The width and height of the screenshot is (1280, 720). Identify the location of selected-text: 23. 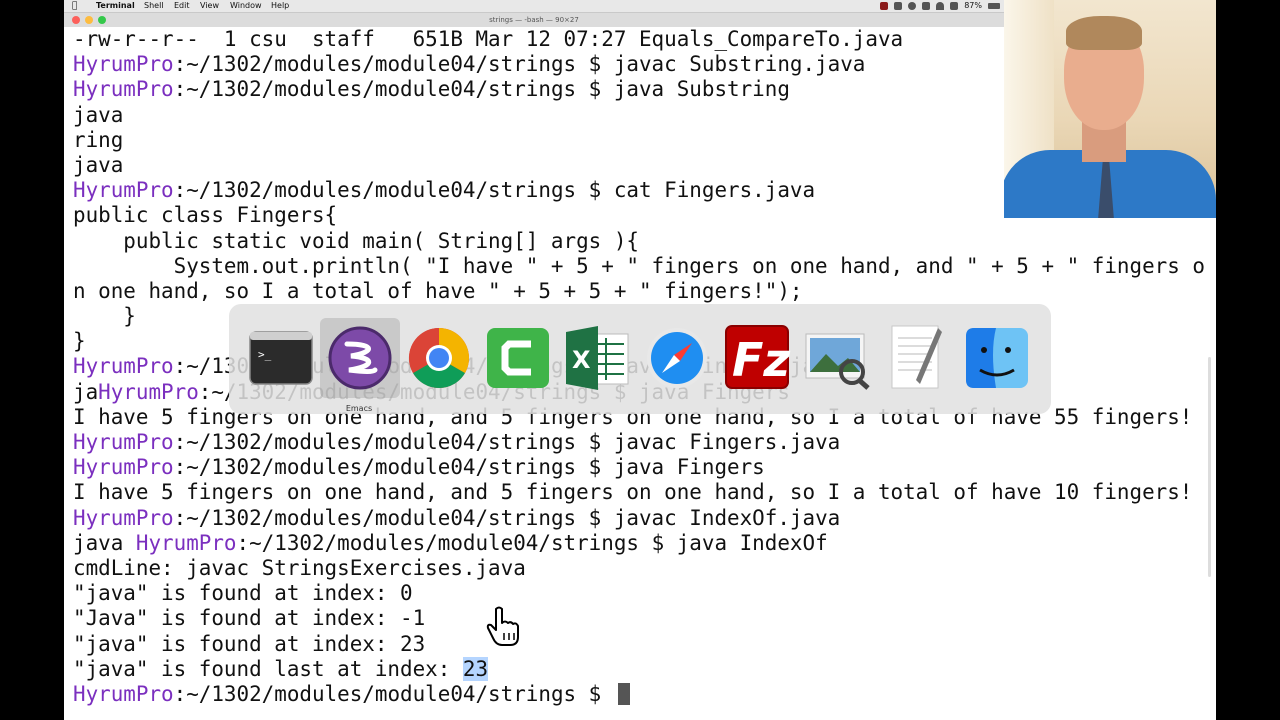
(475, 668).